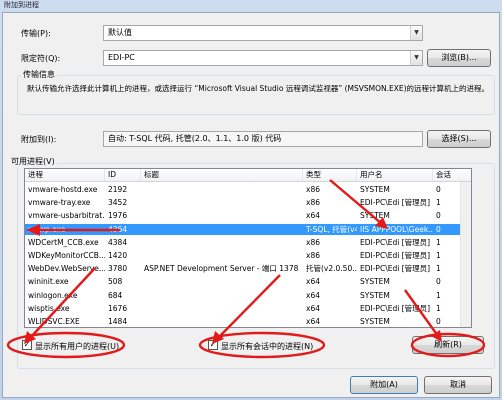 This screenshot has width=502, height=400. Describe the element at coordinates (118, 216) in the screenshot. I see `cell-id: 1976` at that location.